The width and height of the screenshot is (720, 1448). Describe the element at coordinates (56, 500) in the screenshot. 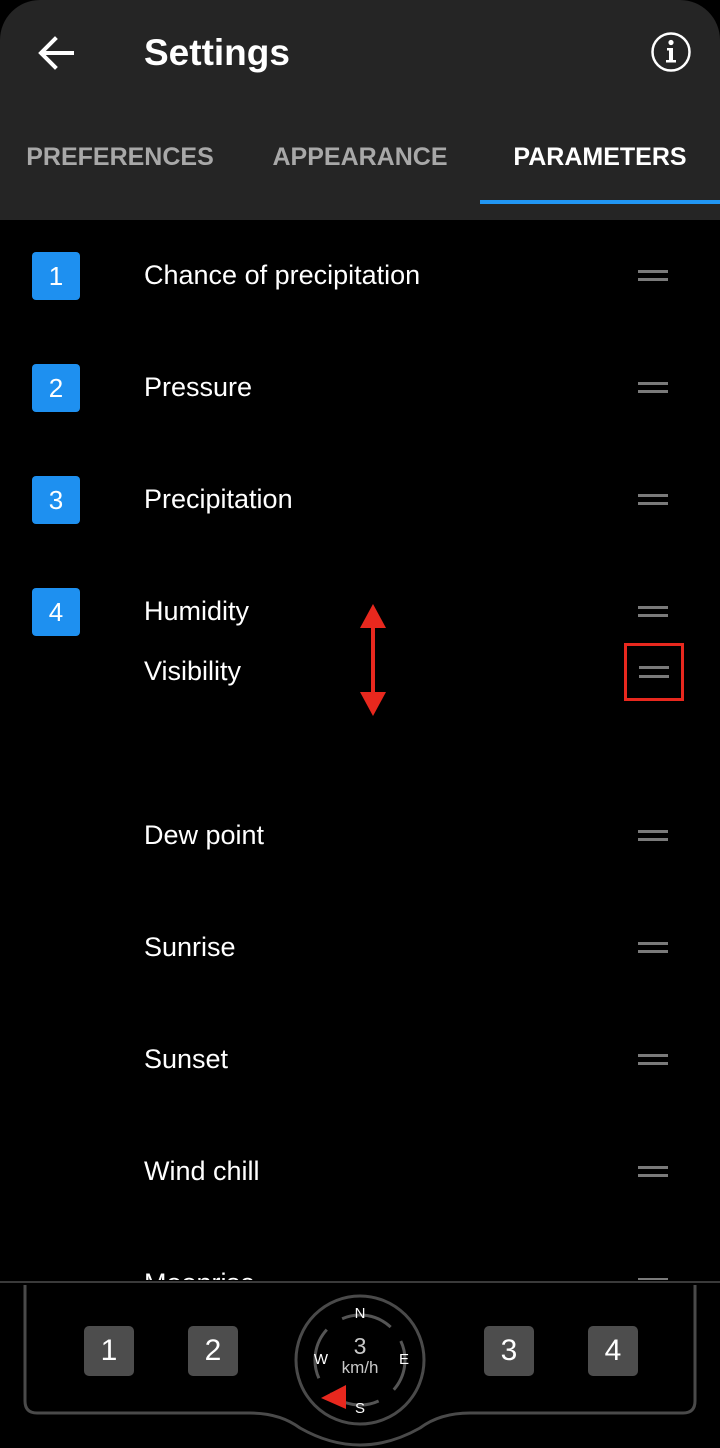

I see `slot-badge: 3` at that location.